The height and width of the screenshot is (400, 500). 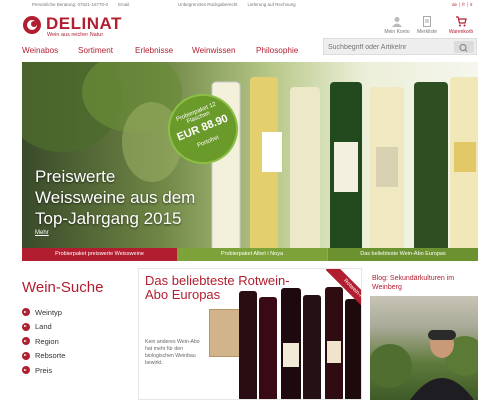 What do you see at coordinates (427, 21) in the screenshot?
I see `notepad-icon` at bounding box center [427, 21].